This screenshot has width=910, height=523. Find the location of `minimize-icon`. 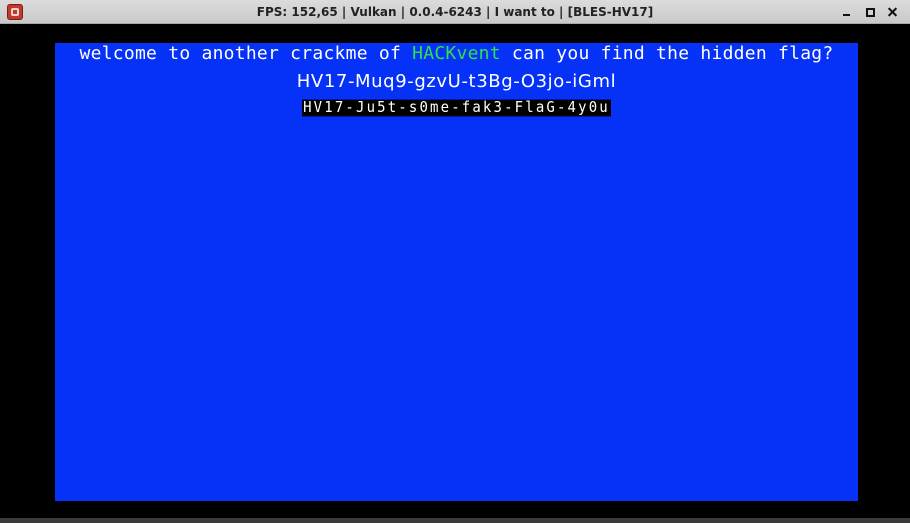

minimize-icon is located at coordinates (847, 12).